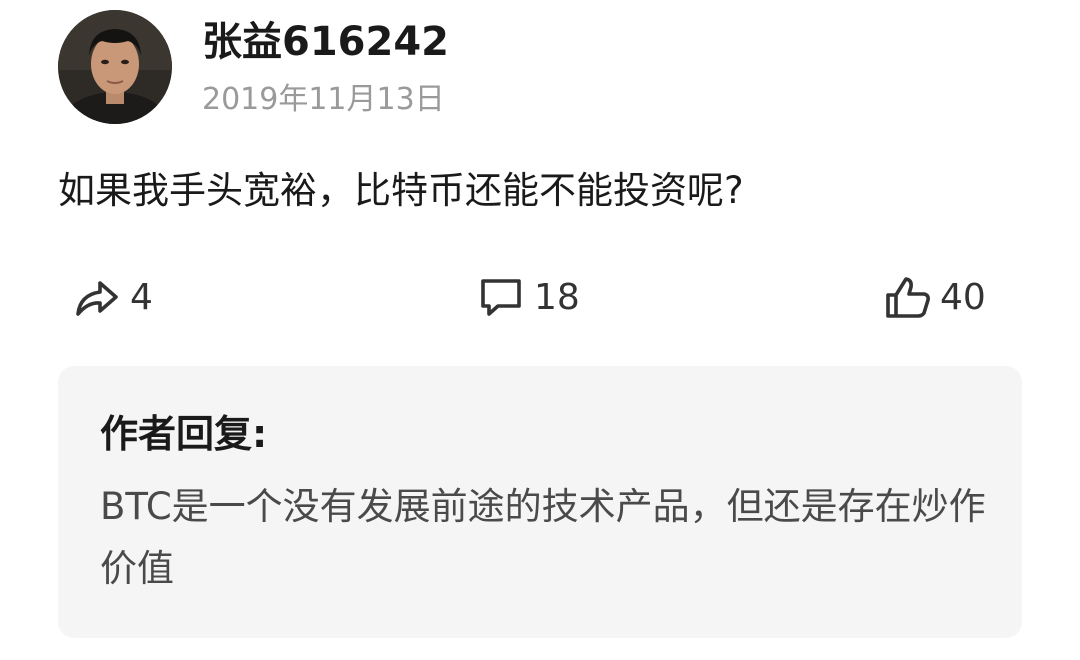 The height and width of the screenshot is (660, 1080). Describe the element at coordinates (557, 297) in the screenshot. I see `comment-count: 18` at that location.